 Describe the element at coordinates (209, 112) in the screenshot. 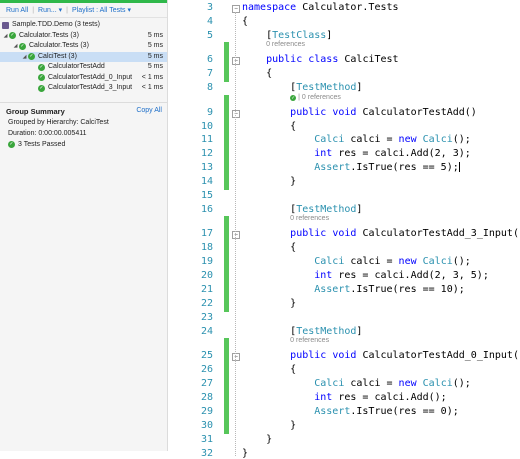

I see `line-number: 9` at that location.